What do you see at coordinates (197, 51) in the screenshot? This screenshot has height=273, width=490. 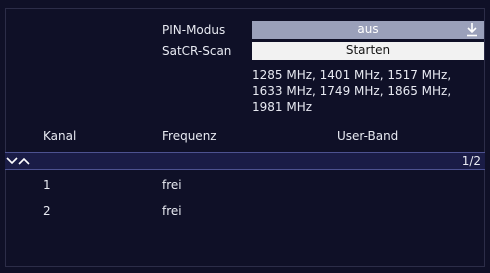 I see `satcr-scan-label: SatCR-Scan` at bounding box center [197, 51].